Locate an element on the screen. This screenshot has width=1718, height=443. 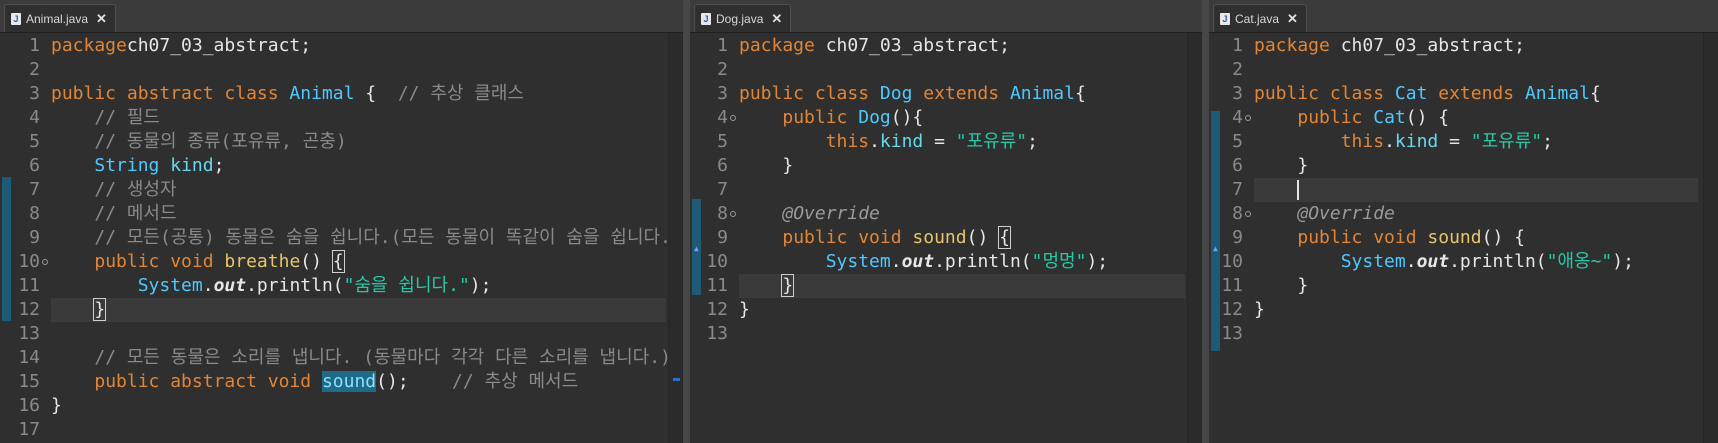
code-line: // 필드 is located at coordinates (358, 118).